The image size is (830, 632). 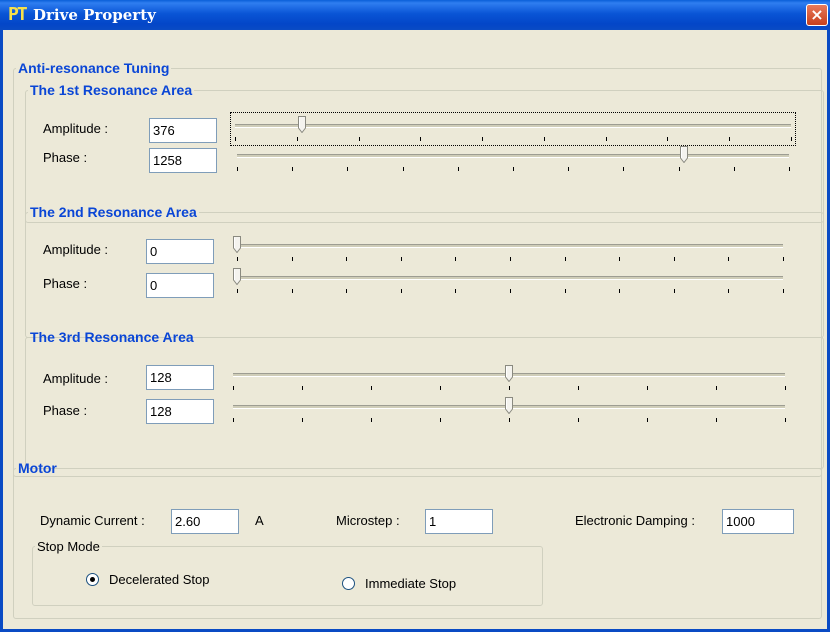 I want to click on dynamic-current-unit: A, so click(x=259, y=520).